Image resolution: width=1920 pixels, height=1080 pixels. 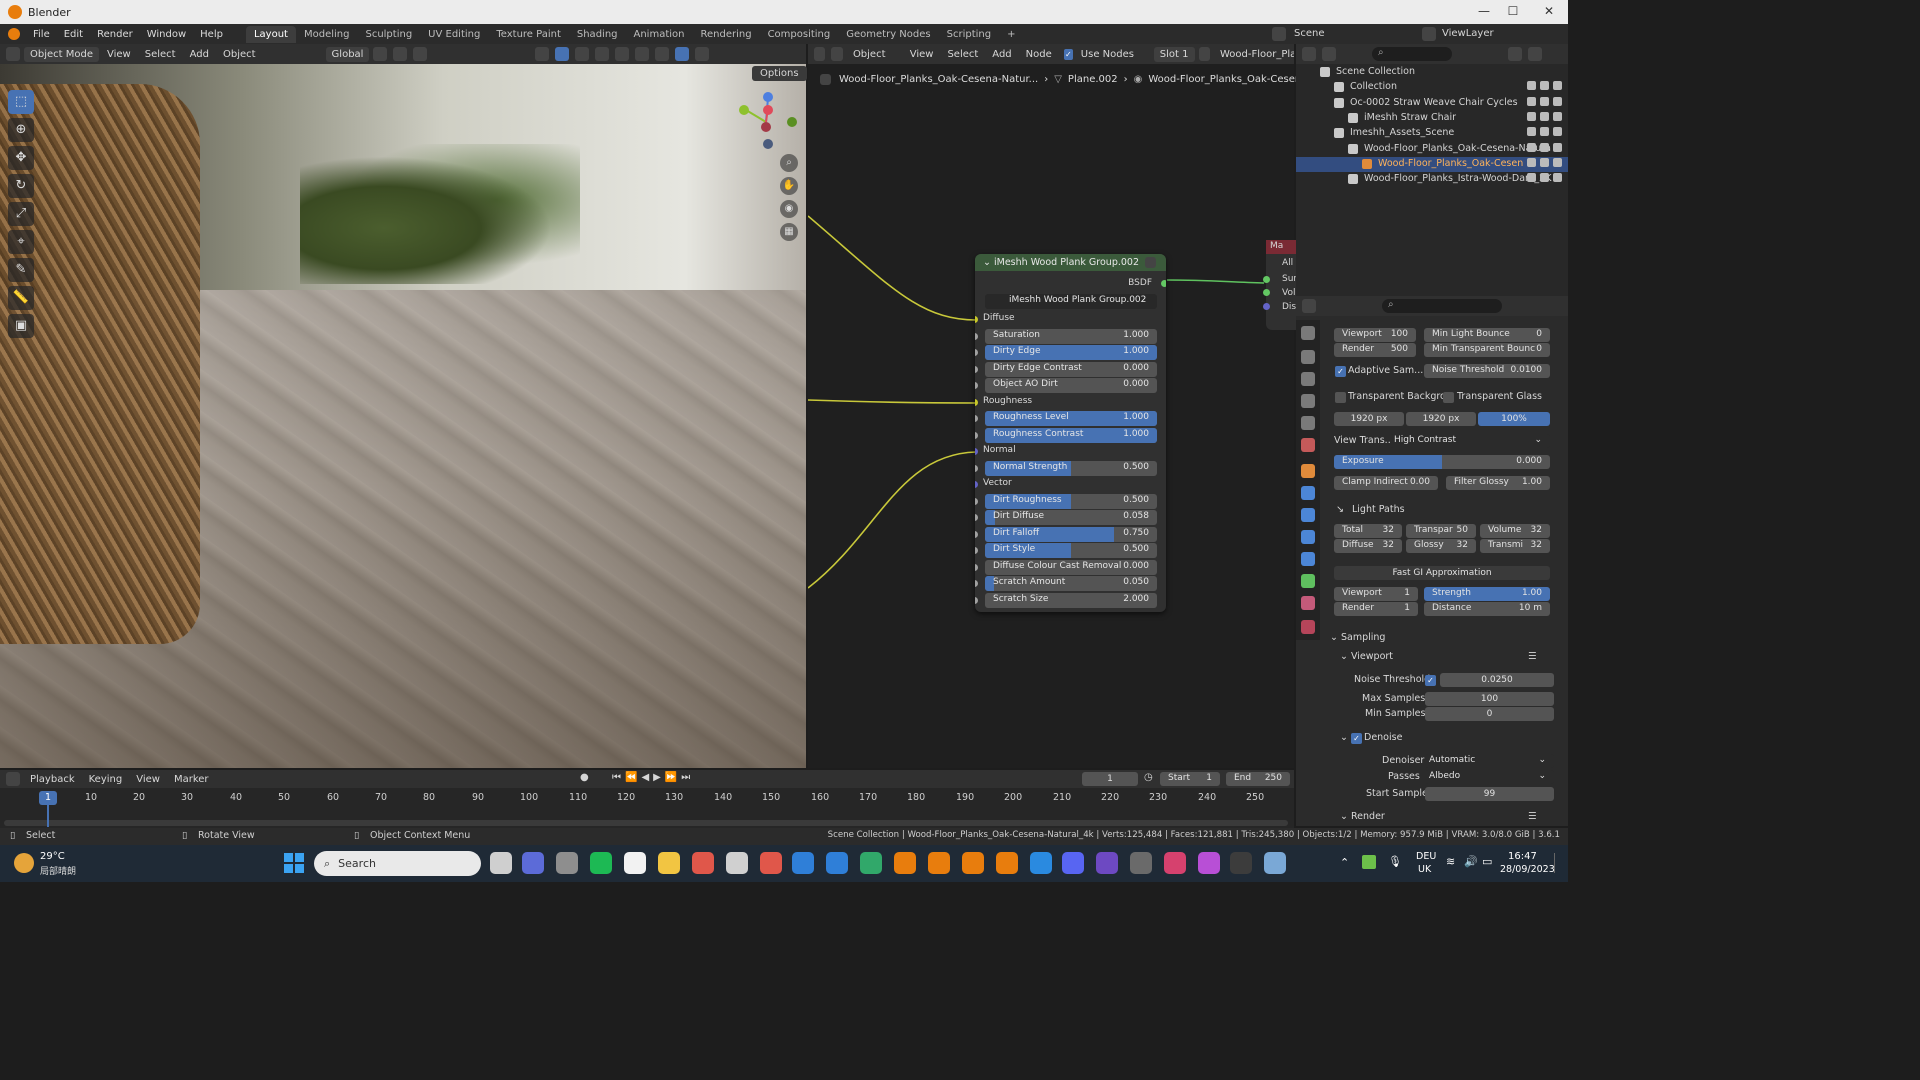 What do you see at coordinates (1441, 546) in the screenshot?
I see `glossy-bounces-field: Glossy 32` at bounding box center [1441, 546].